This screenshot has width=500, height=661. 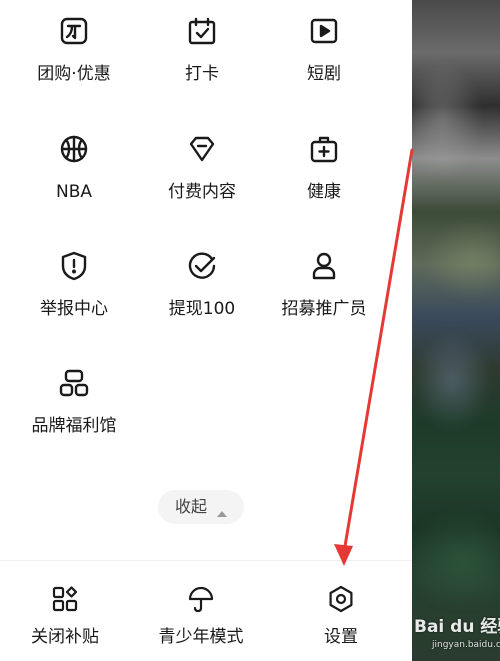 What do you see at coordinates (222, 510) in the screenshot?
I see `caret-up-icon` at bounding box center [222, 510].